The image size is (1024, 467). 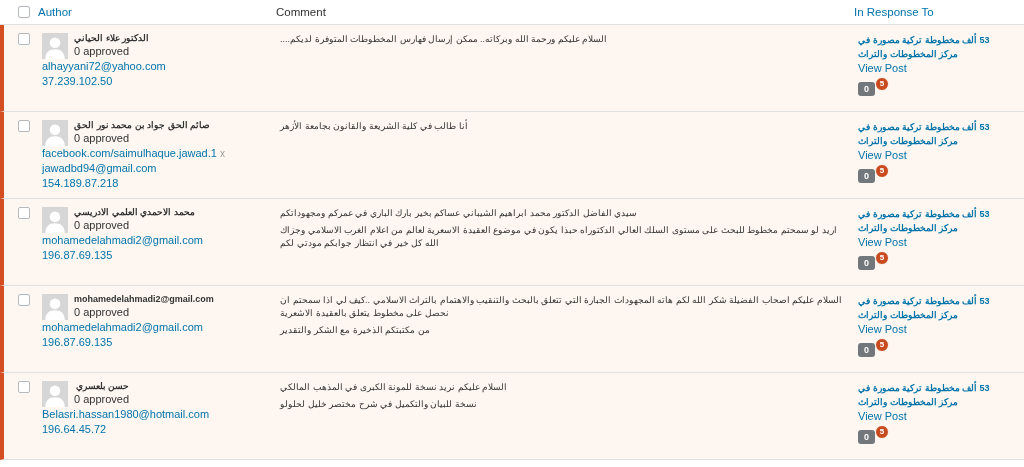 I want to click on author-link: facebook.com/saimulhaque.jawad.1, so click(x=129, y=153).